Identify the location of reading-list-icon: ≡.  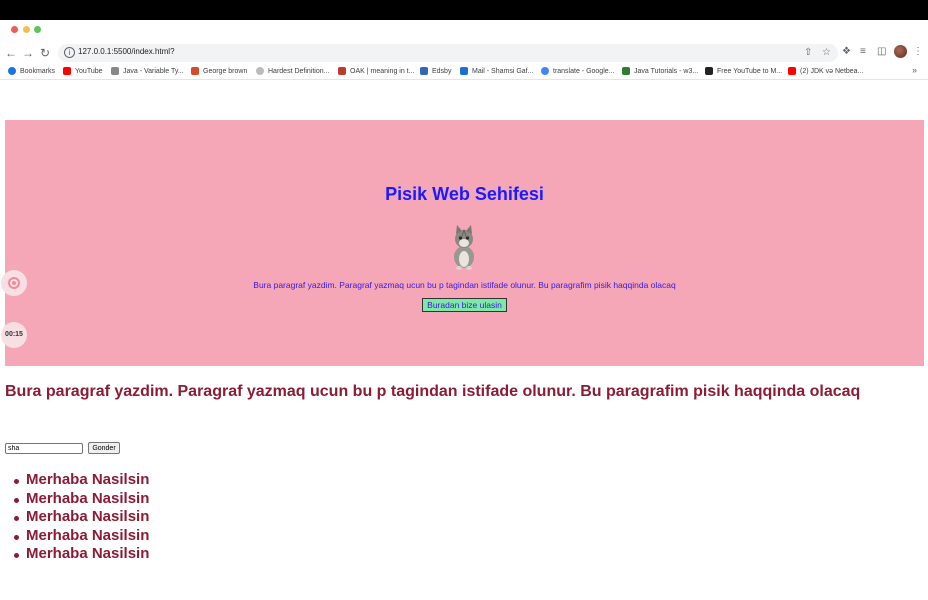
(863, 51).